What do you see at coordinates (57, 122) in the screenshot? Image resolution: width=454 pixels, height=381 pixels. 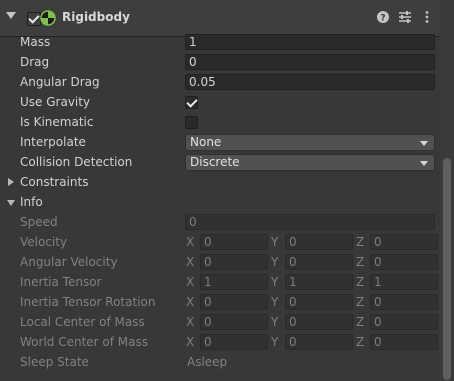 I see `is-kinematic-label: Is Kinematic` at bounding box center [57, 122].